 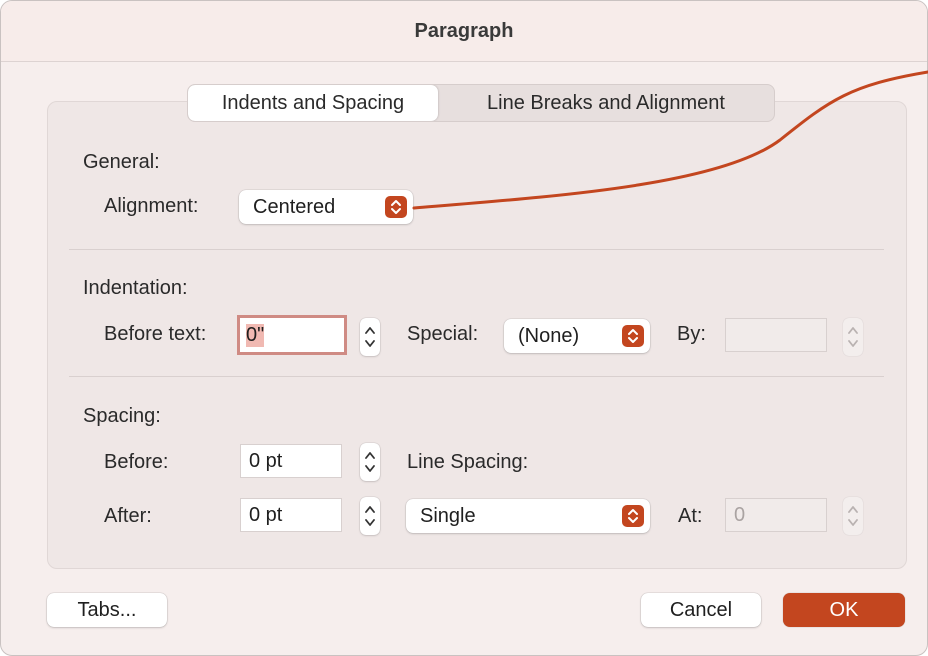 I want to click on before-text-stepper, so click(x=370, y=337).